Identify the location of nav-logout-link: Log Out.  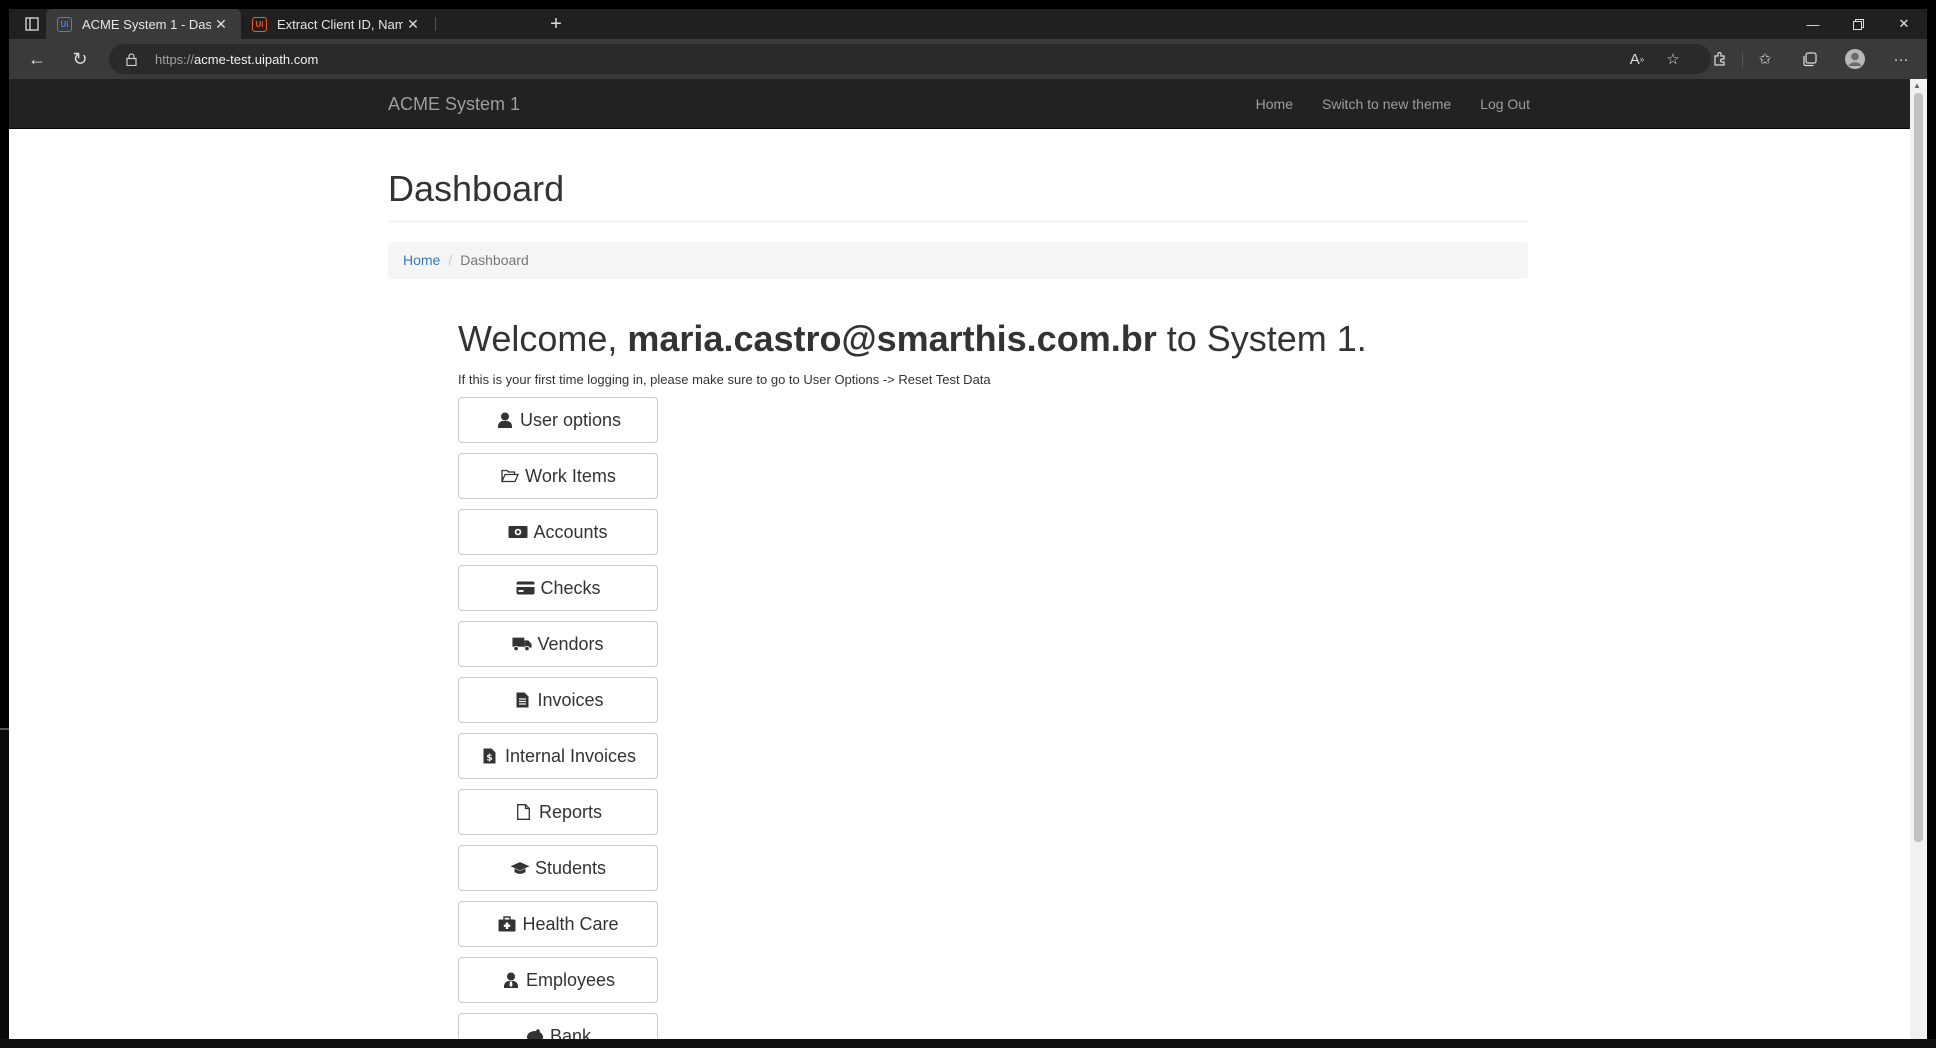
(1505, 104).